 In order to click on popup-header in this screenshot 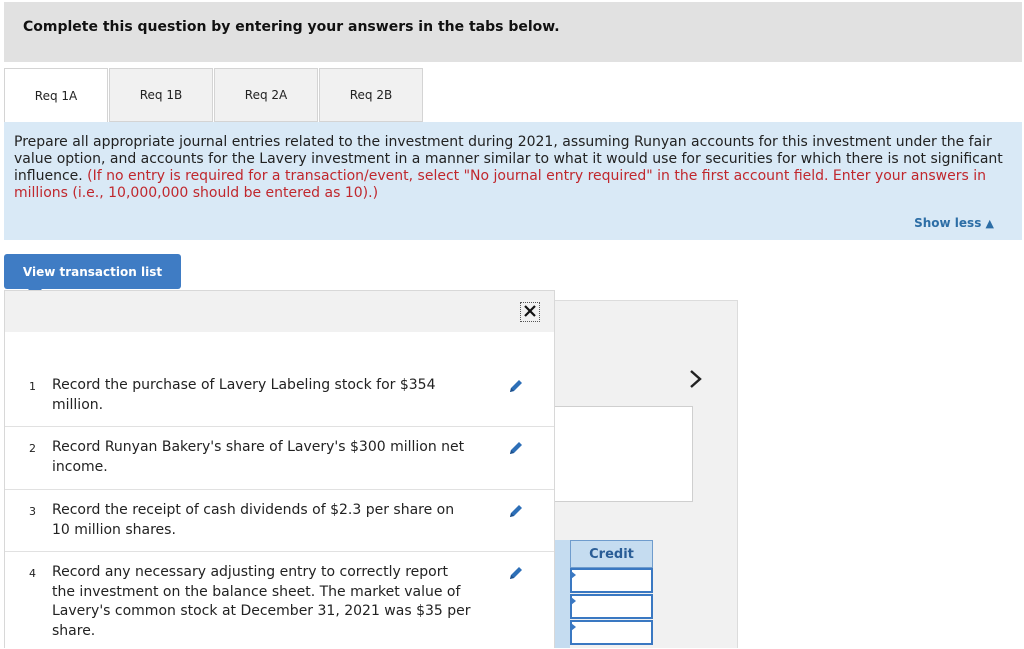, I will do `click(279, 311)`.